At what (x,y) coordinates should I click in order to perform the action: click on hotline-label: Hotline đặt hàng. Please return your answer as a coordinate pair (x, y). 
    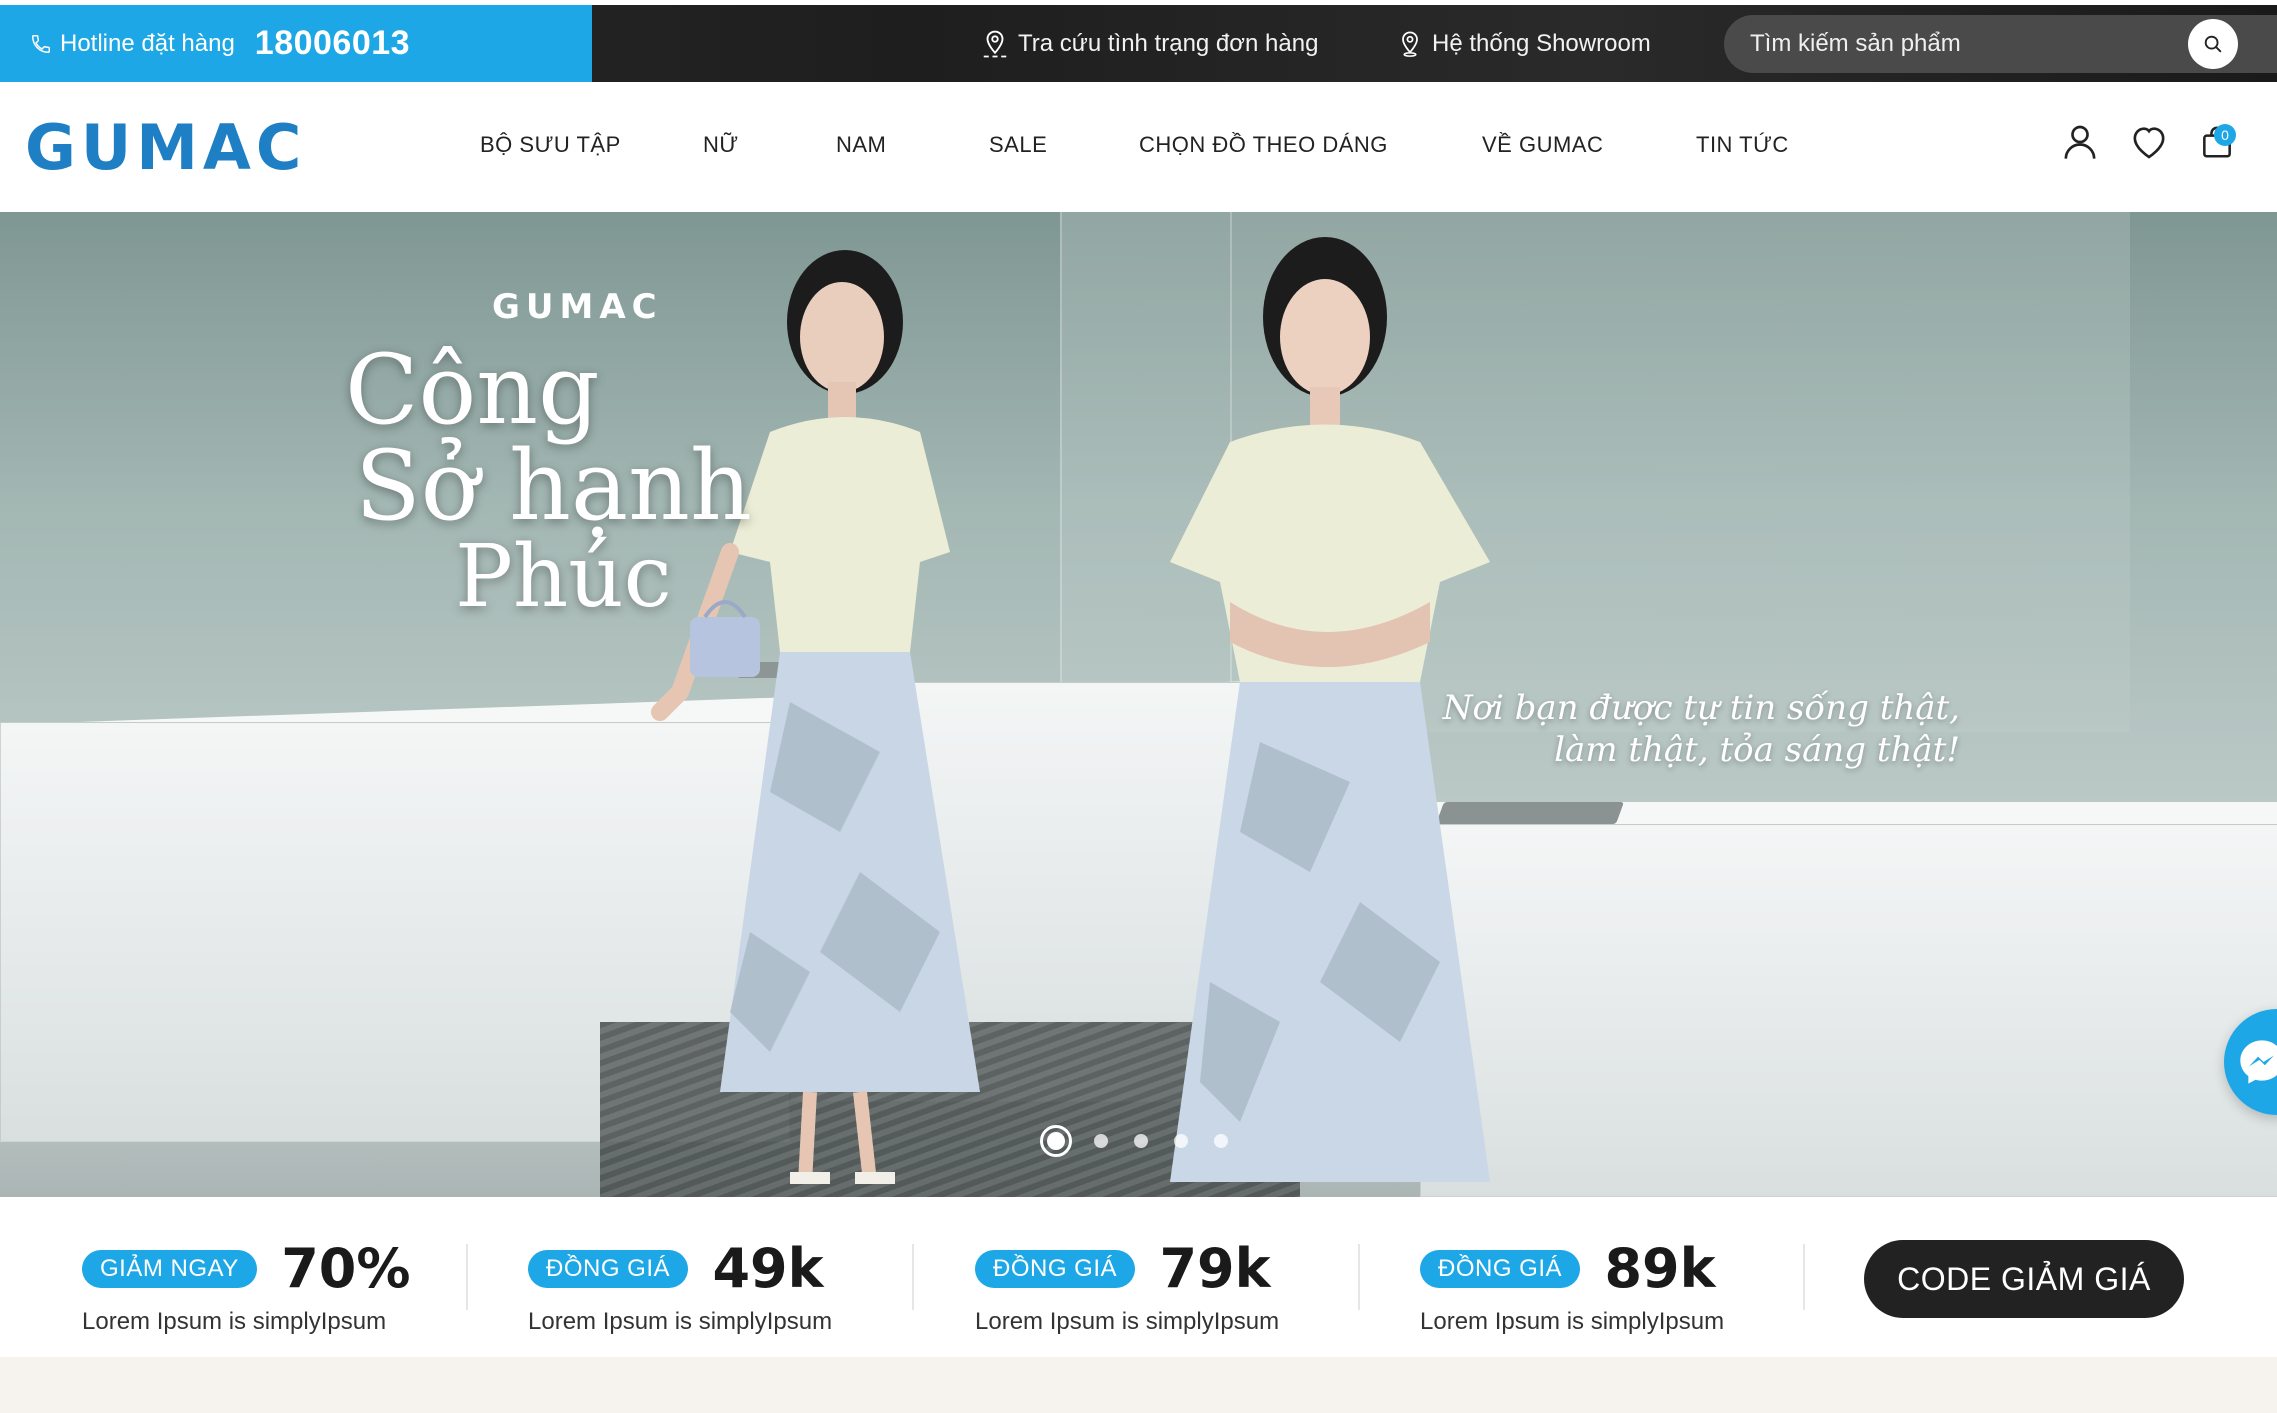
    Looking at the image, I should click on (147, 43).